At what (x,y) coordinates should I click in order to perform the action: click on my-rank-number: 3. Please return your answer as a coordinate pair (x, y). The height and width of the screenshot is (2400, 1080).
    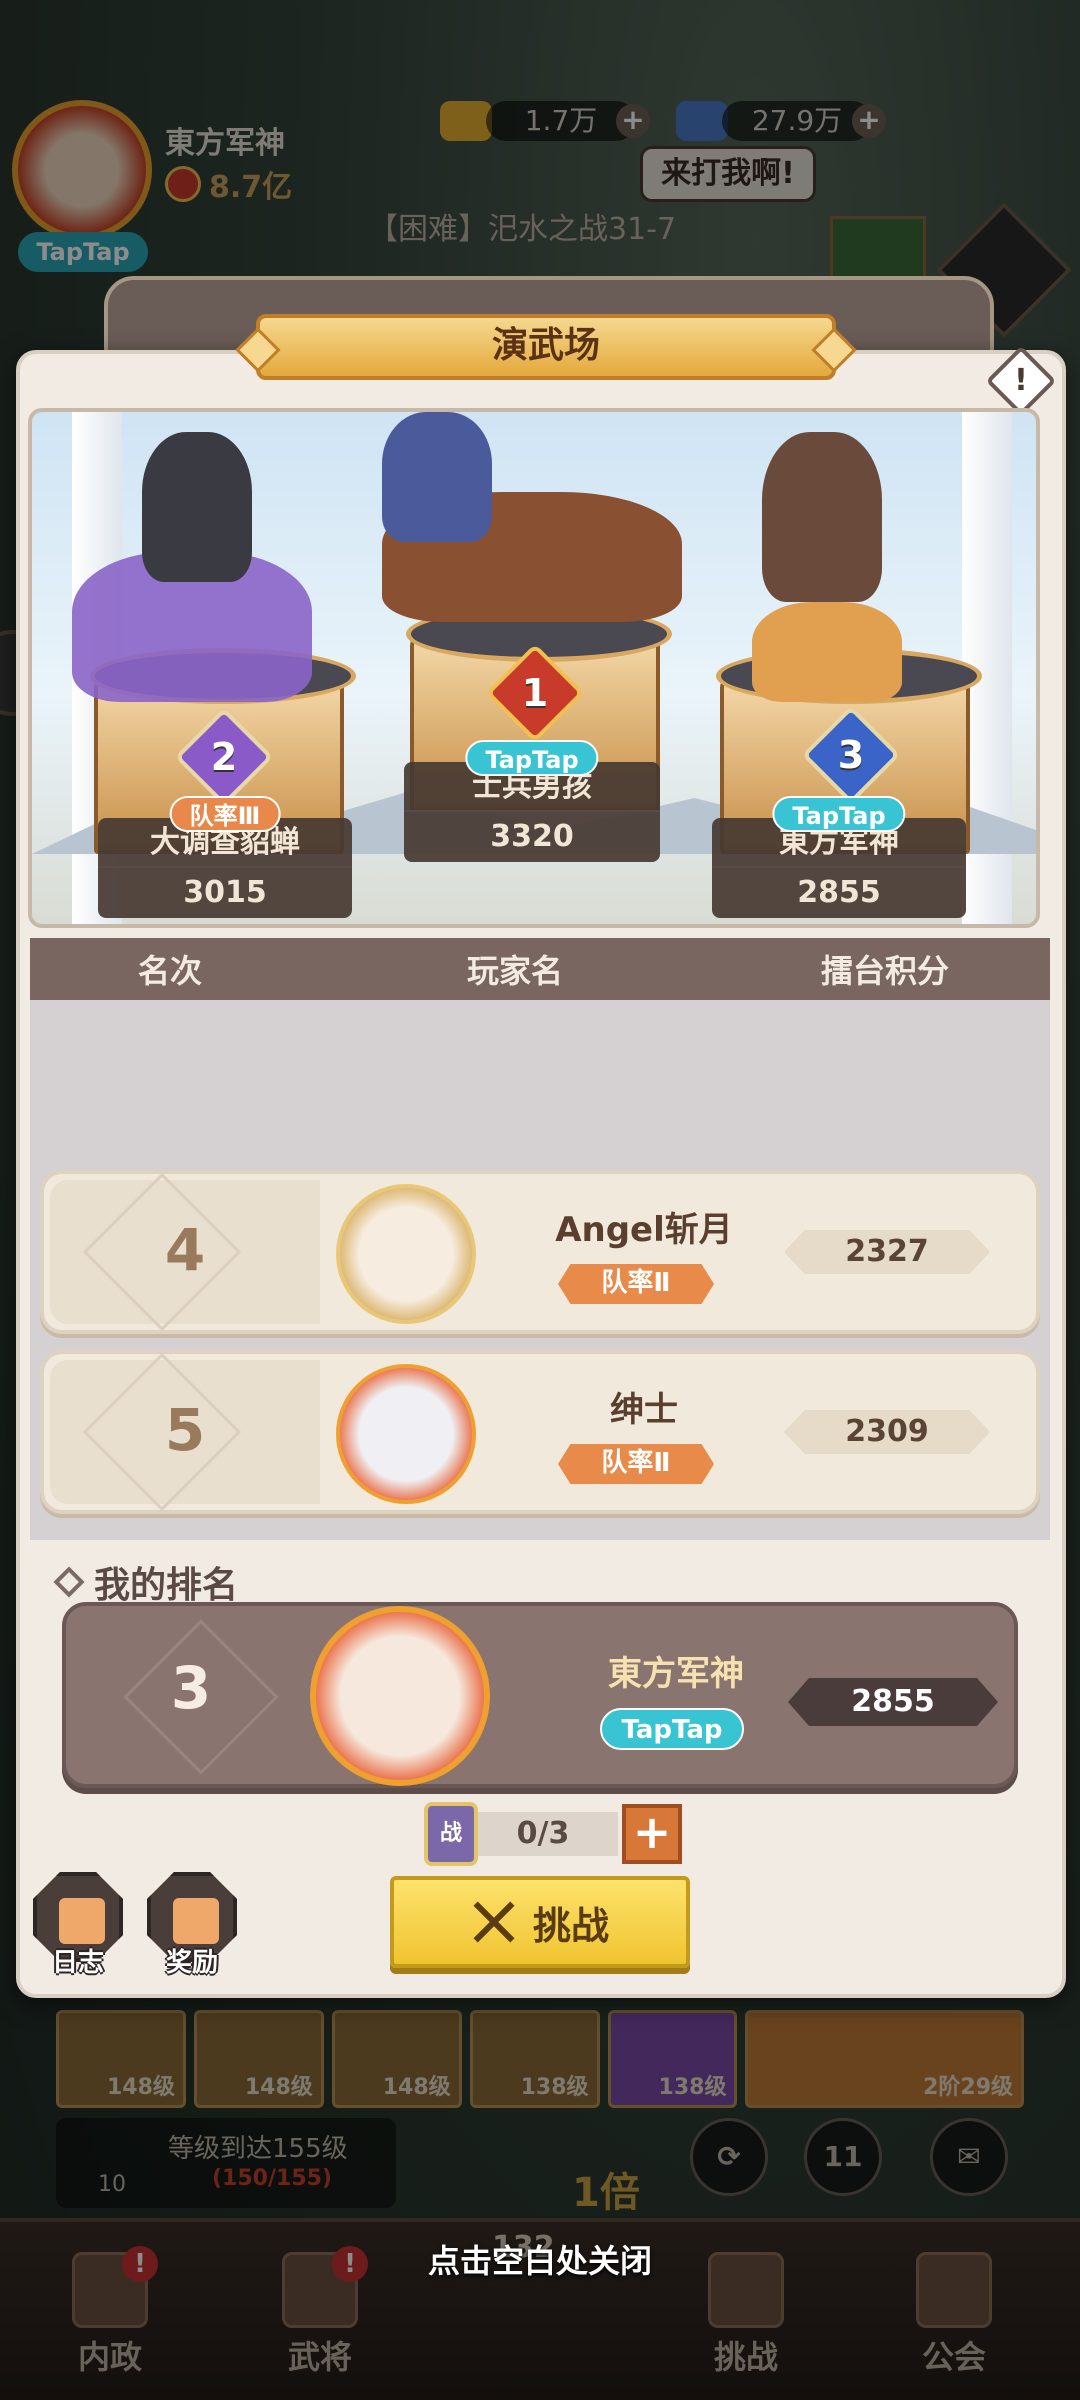
    Looking at the image, I should click on (191, 1688).